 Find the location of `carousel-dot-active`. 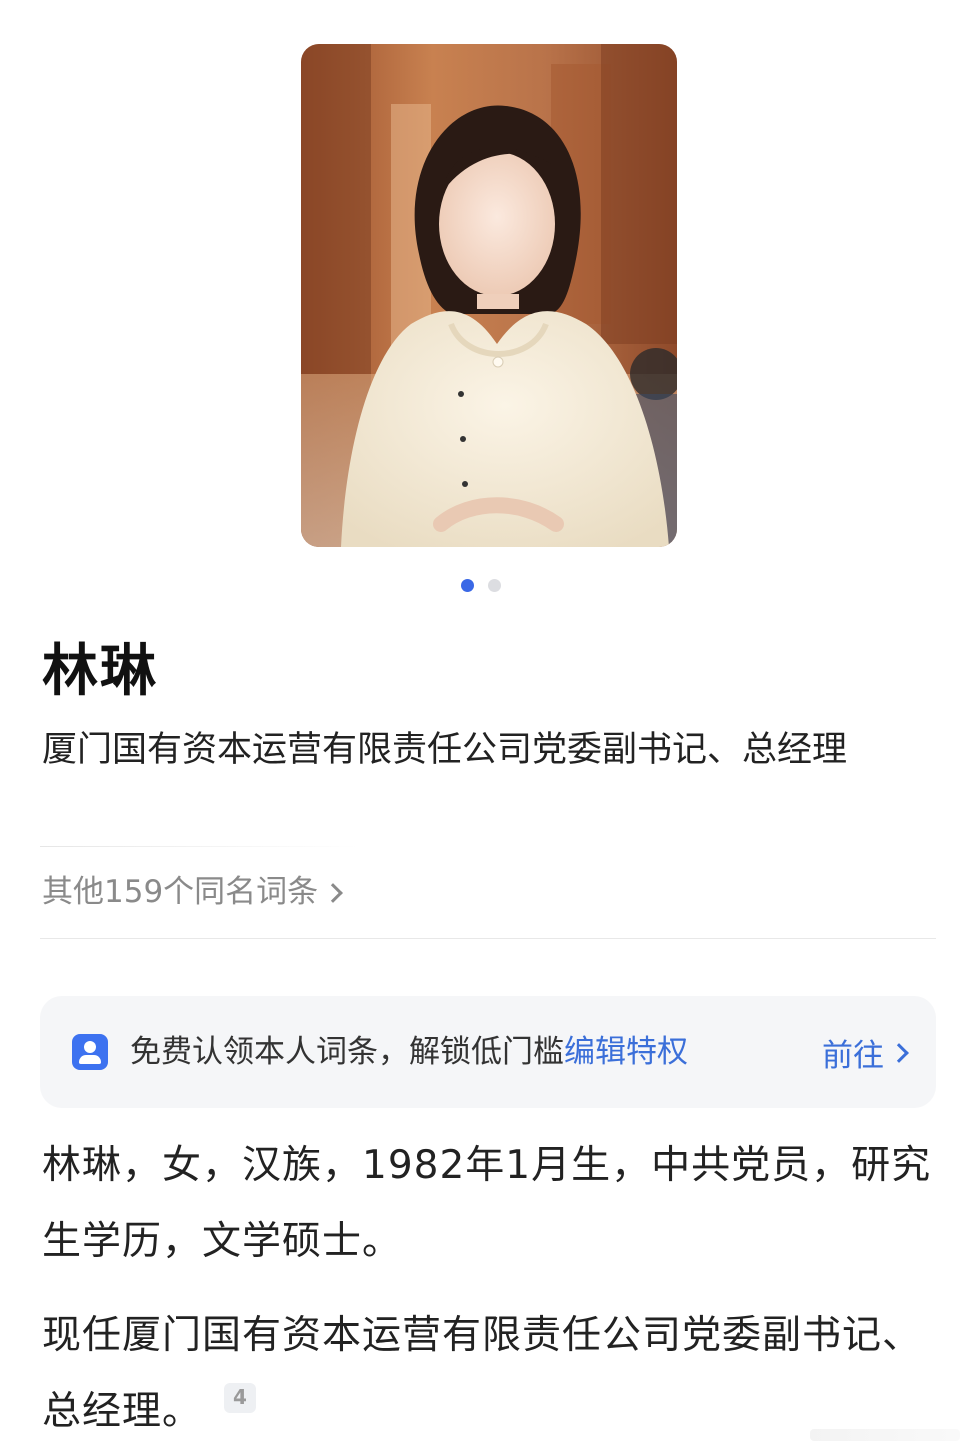

carousel-dot-active is located at coordinates (467, 585).